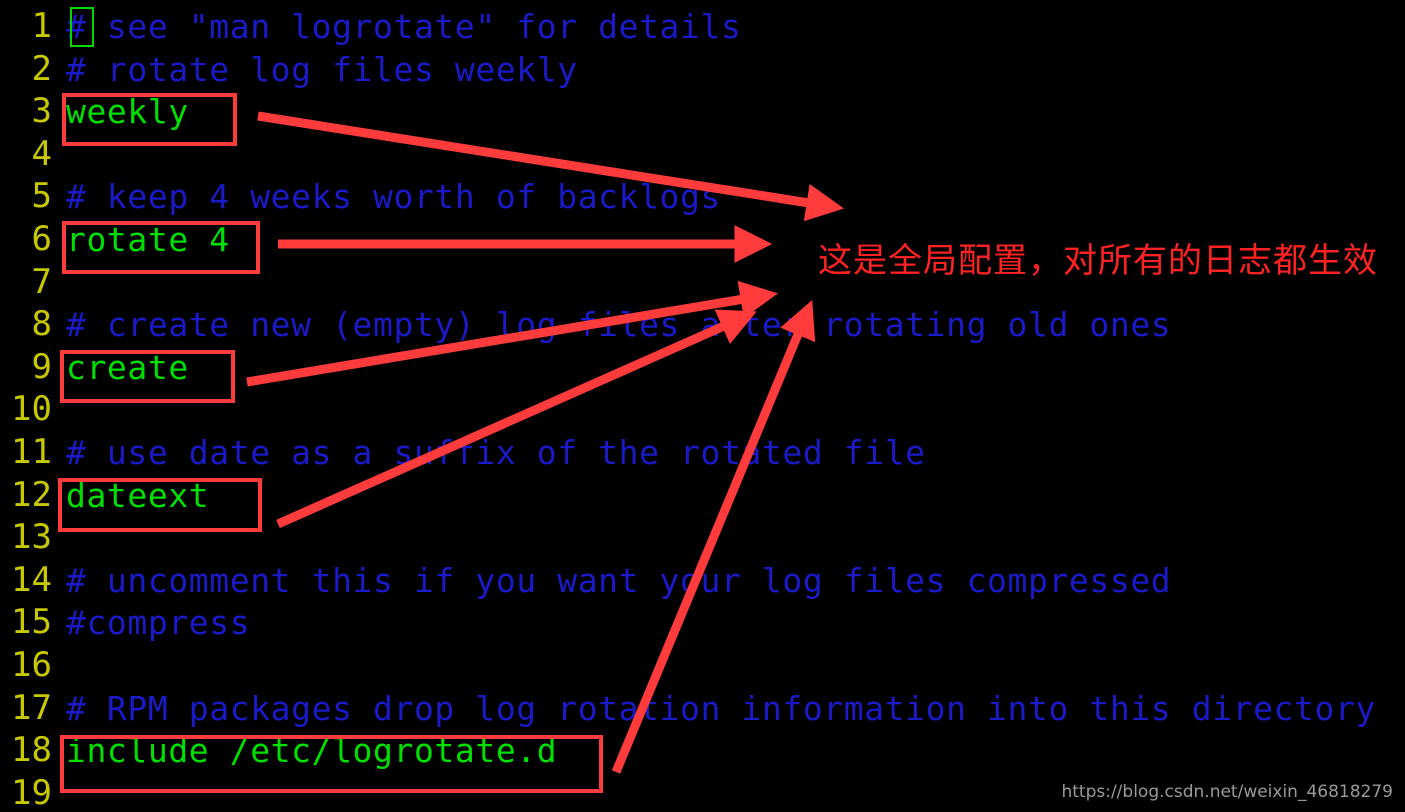 This screenshot has width=1405, height=812. What do you see at coordinates (41, 153) in the screenshot?
I see `line-number: 4` at bounding box center [41, 153].